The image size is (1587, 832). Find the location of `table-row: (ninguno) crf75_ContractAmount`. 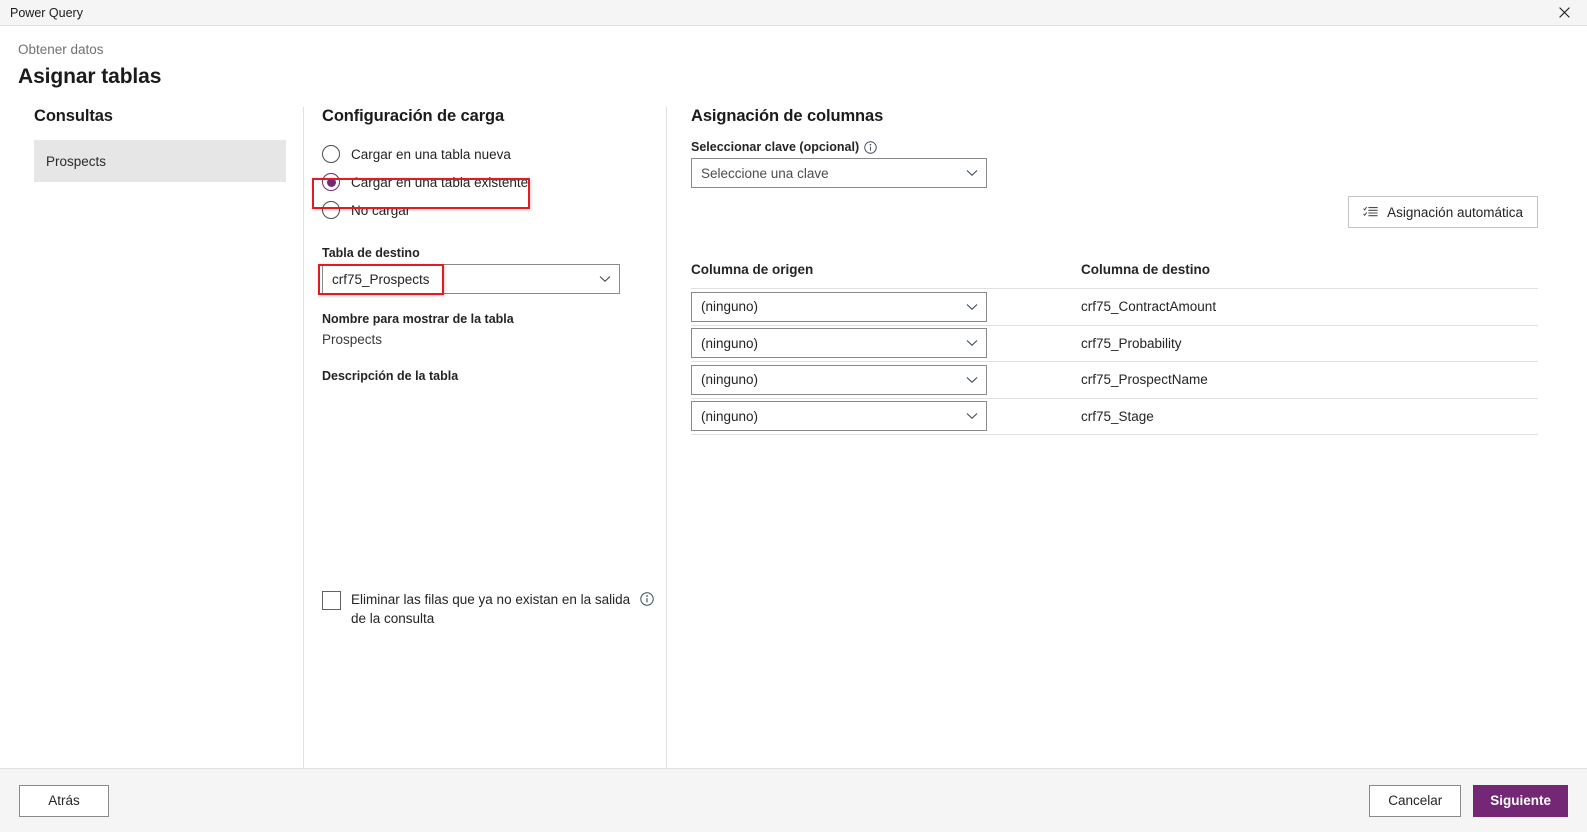

table-row: (ninguno) crf75_ContractAmount is located at coordinates (1114, 306).